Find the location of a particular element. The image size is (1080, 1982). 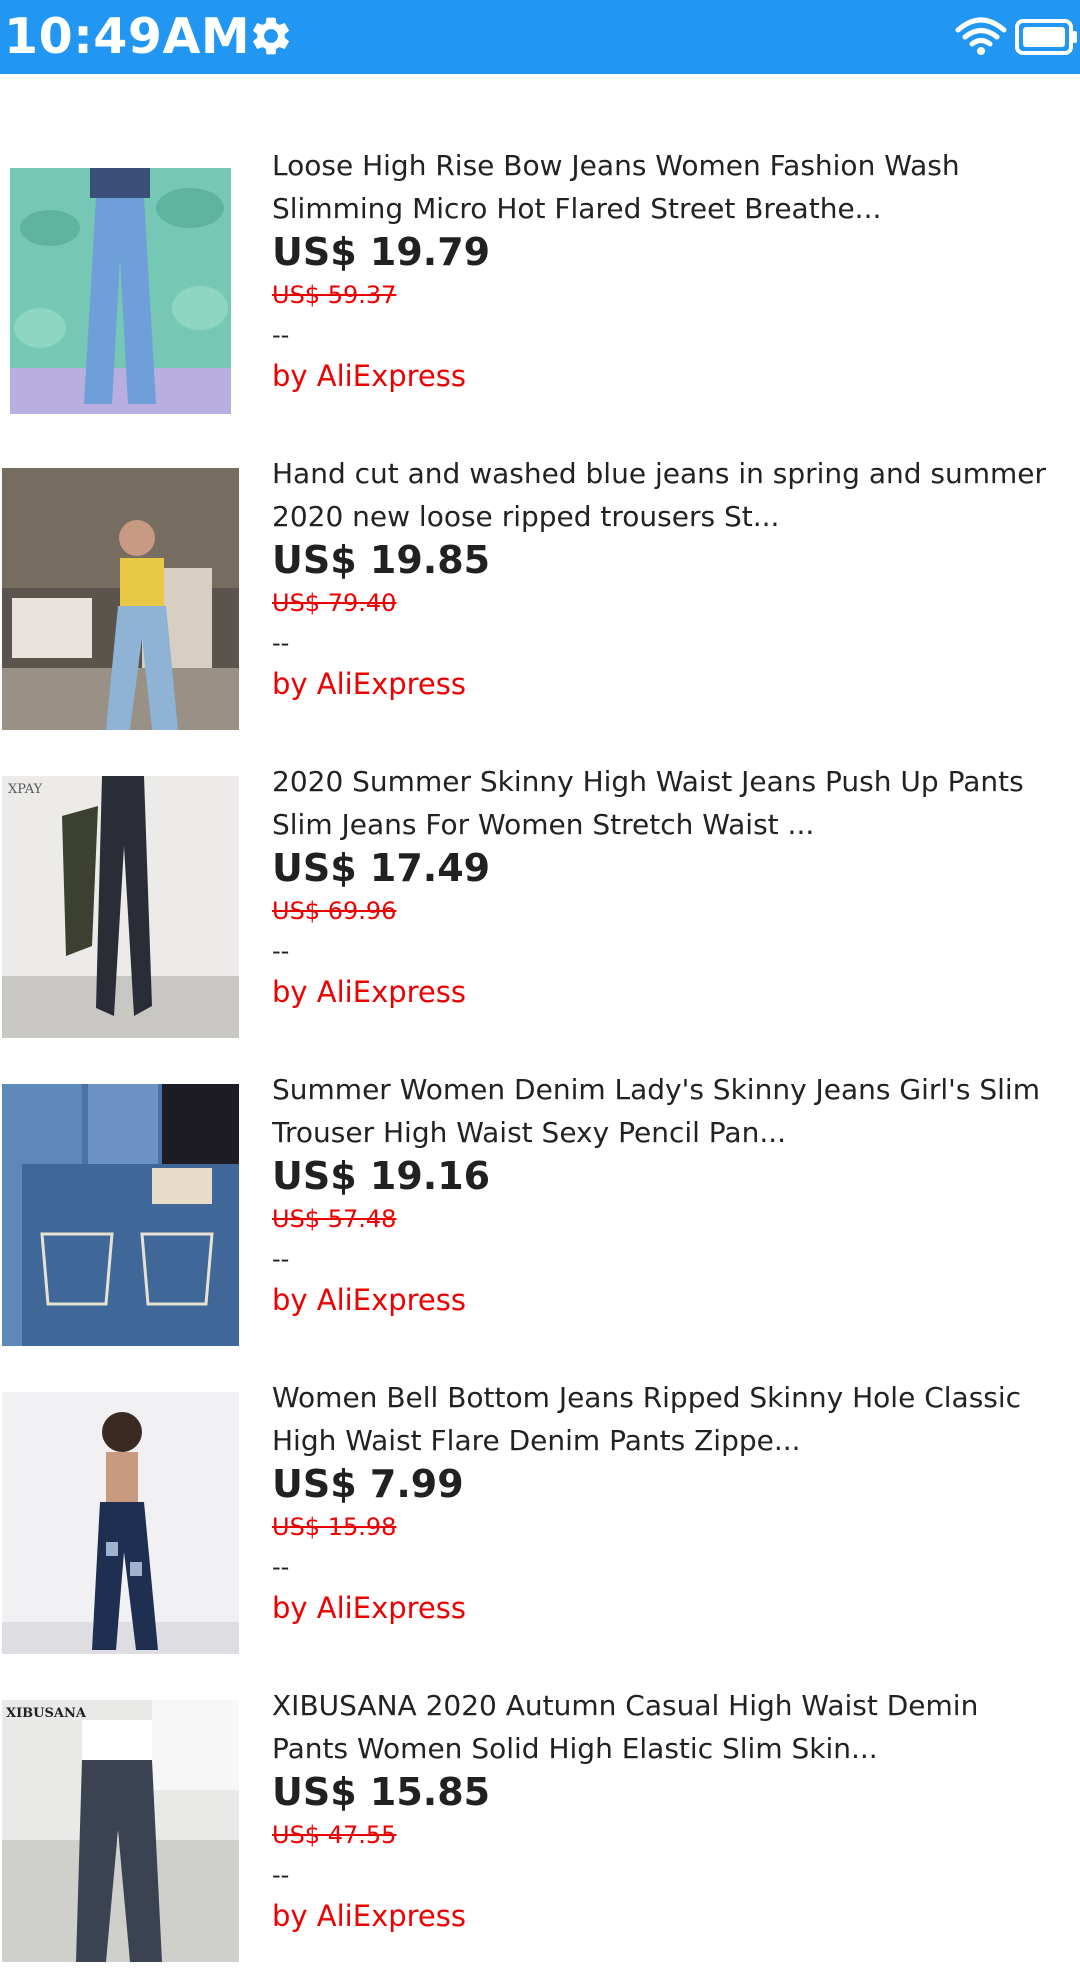

status-time: 10:49AM is located at coordinates (127, 36).